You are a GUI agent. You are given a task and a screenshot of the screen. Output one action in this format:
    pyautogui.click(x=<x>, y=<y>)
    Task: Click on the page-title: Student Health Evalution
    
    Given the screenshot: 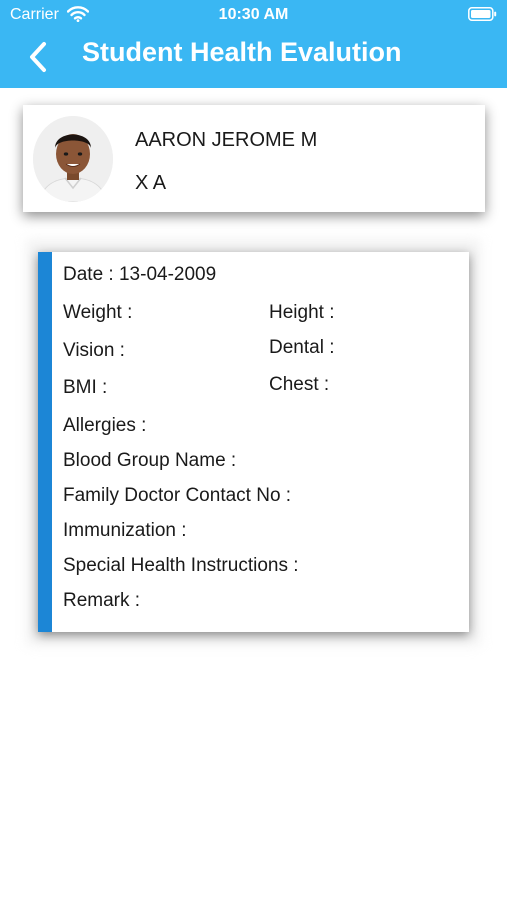 What is the action you would take?
    pyautogui.click(x=242, y=52)
    